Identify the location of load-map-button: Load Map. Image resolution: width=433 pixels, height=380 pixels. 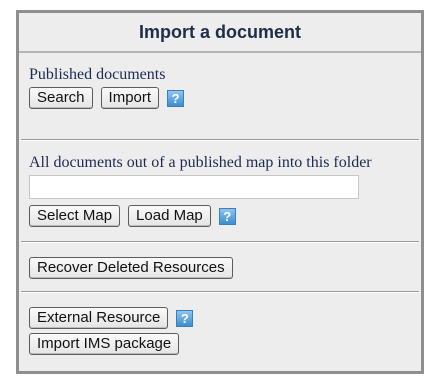
(169, 216).